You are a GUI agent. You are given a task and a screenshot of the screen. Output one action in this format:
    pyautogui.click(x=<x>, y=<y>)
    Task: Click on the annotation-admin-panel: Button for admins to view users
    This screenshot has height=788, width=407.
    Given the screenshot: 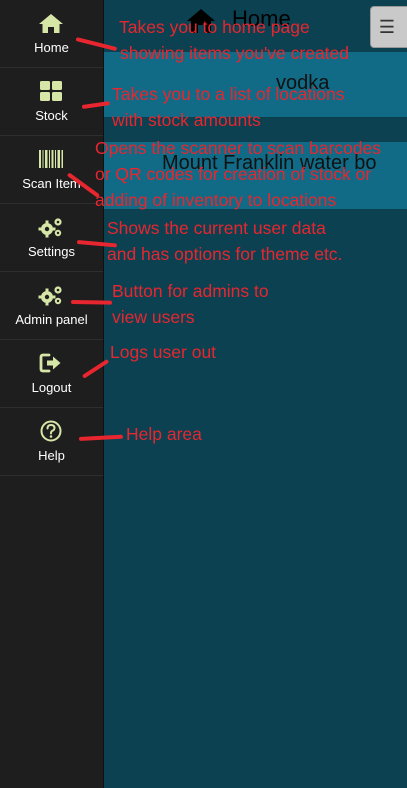 What is the action you would take?
    pyautogui.click(x=190, y=304)
    